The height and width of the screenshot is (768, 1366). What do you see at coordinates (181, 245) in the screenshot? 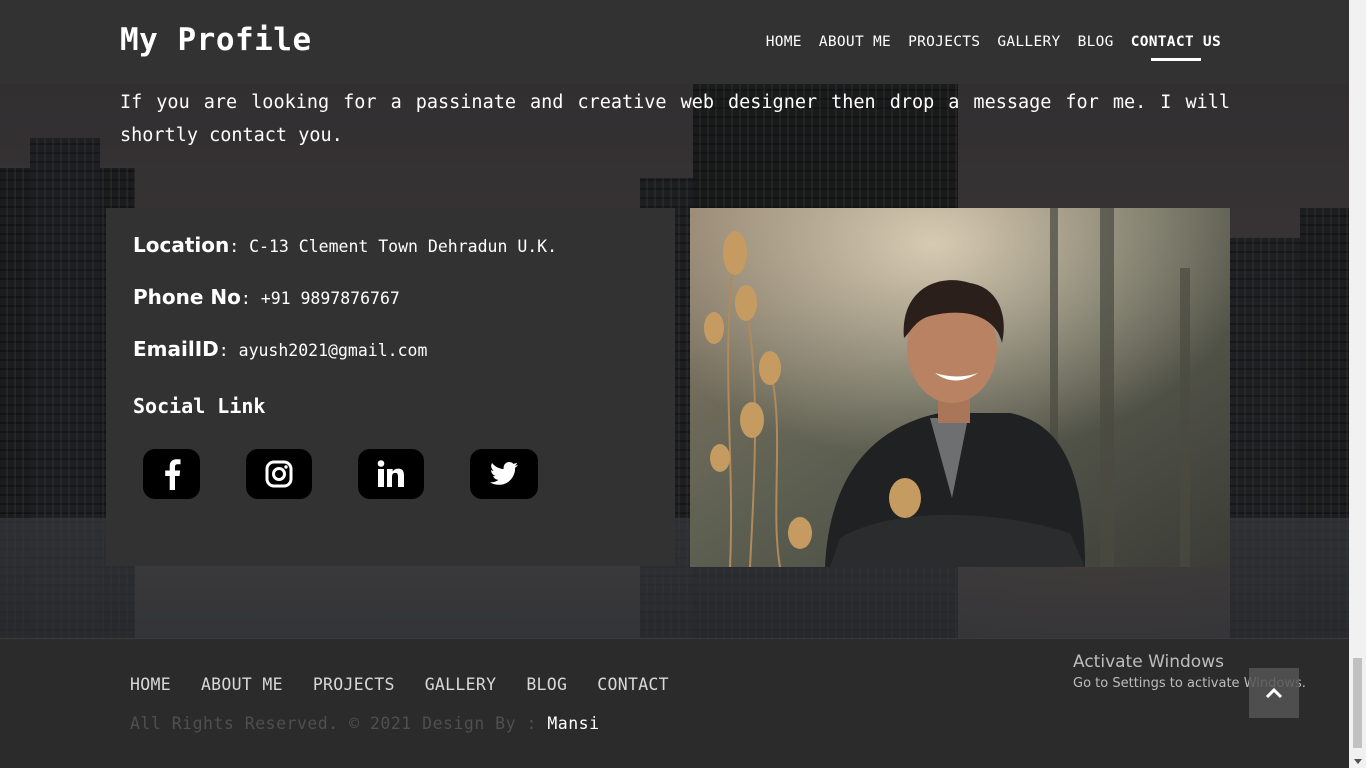
I see `location-label: Location` at bounding box center [181, 245].